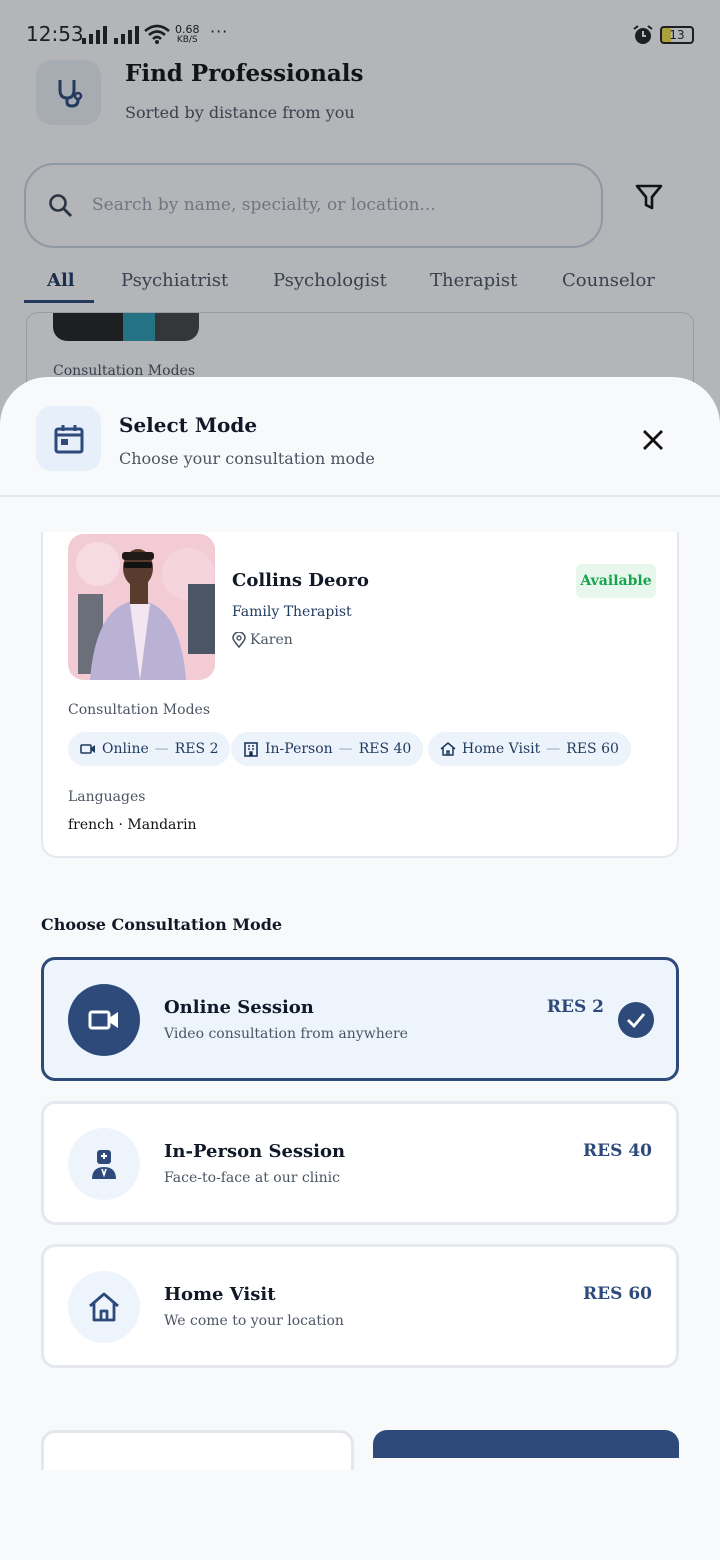  I want to click on option-price: RES 60, so click(617, 1294).